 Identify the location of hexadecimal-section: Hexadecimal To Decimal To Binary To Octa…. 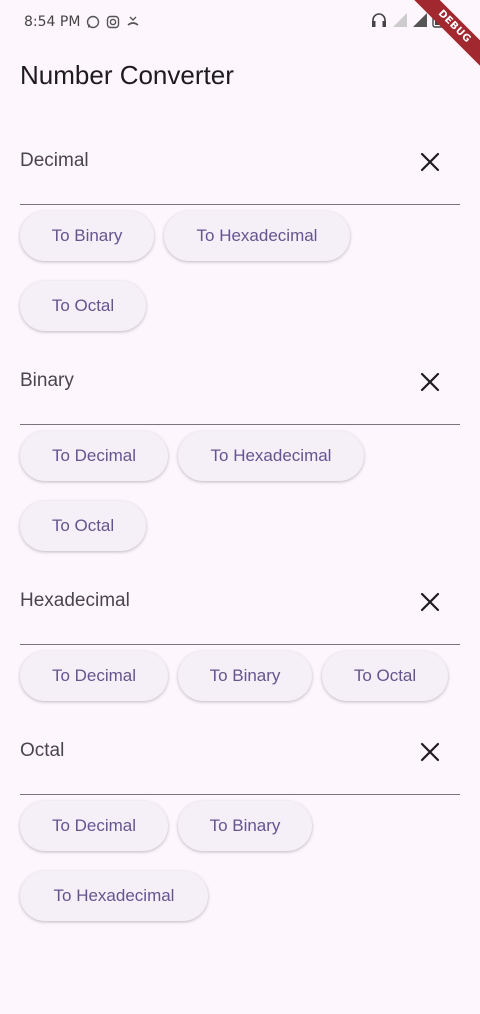
(240, 637).